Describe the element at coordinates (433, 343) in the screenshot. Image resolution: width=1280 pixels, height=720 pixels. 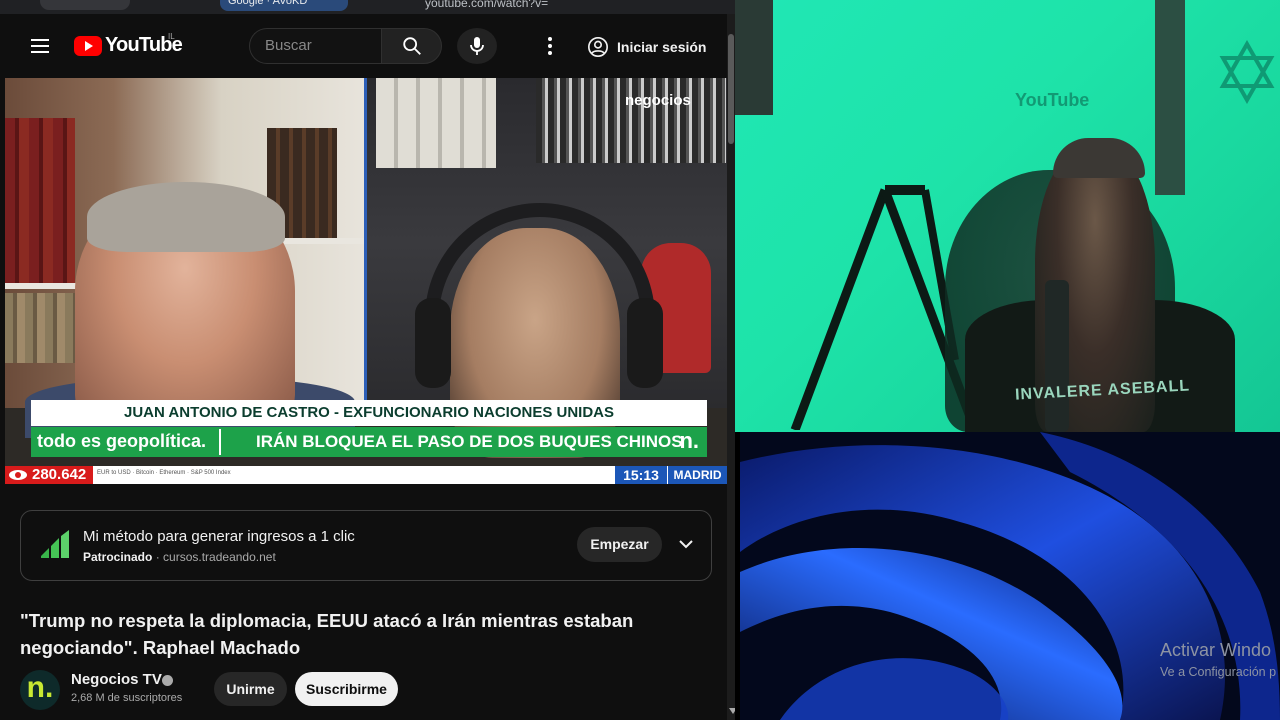
I see `headphones-left` at that location.